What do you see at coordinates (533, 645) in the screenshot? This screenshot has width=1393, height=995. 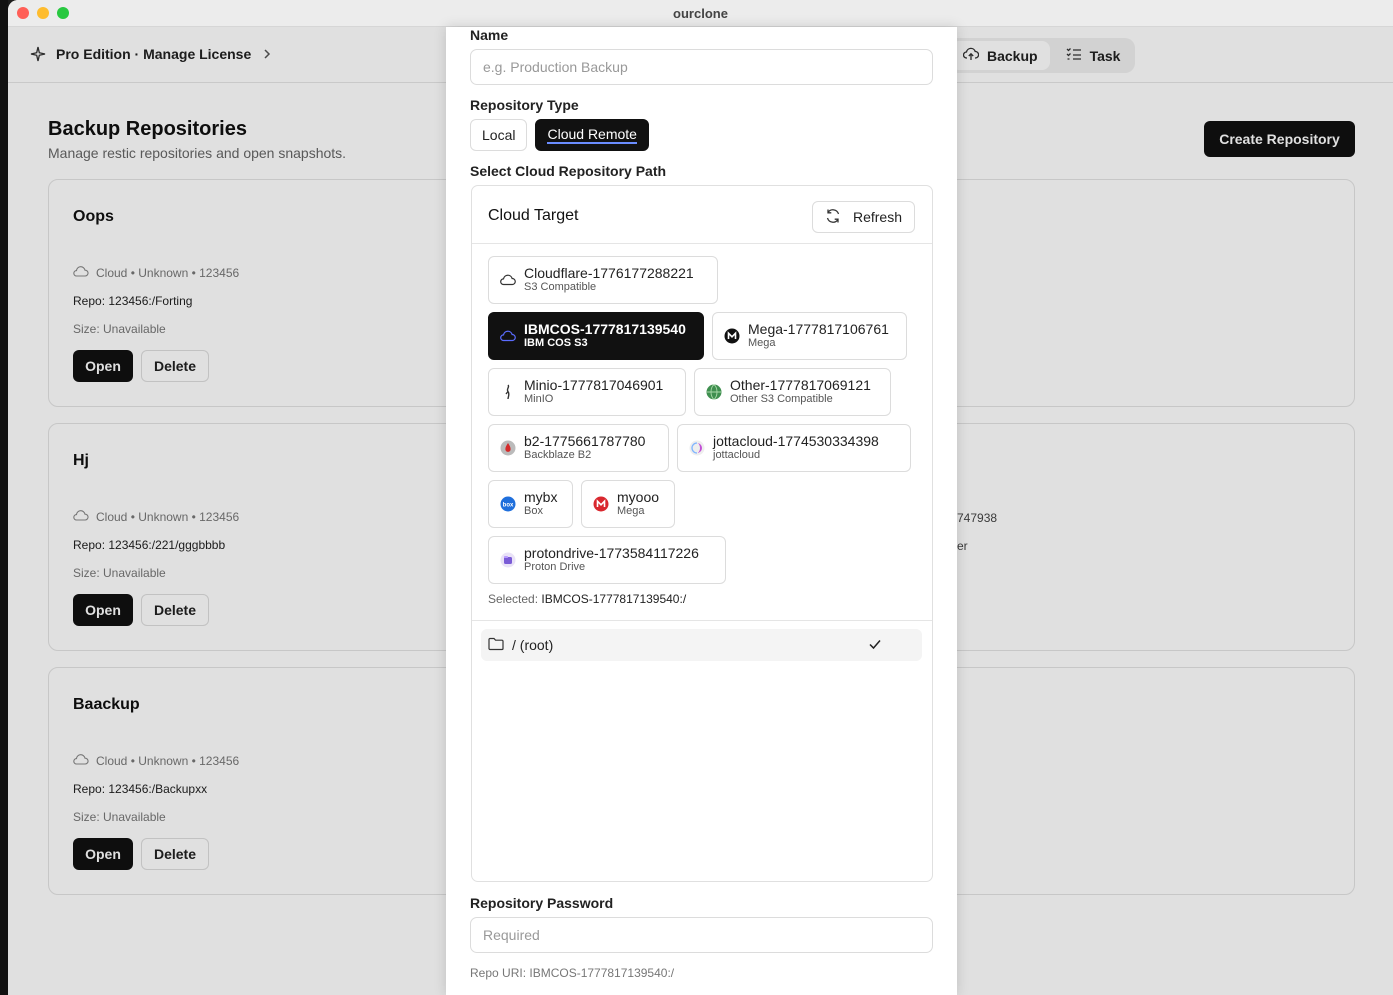 I see `folder-label: / (root)` at bounding box center [533, 645].